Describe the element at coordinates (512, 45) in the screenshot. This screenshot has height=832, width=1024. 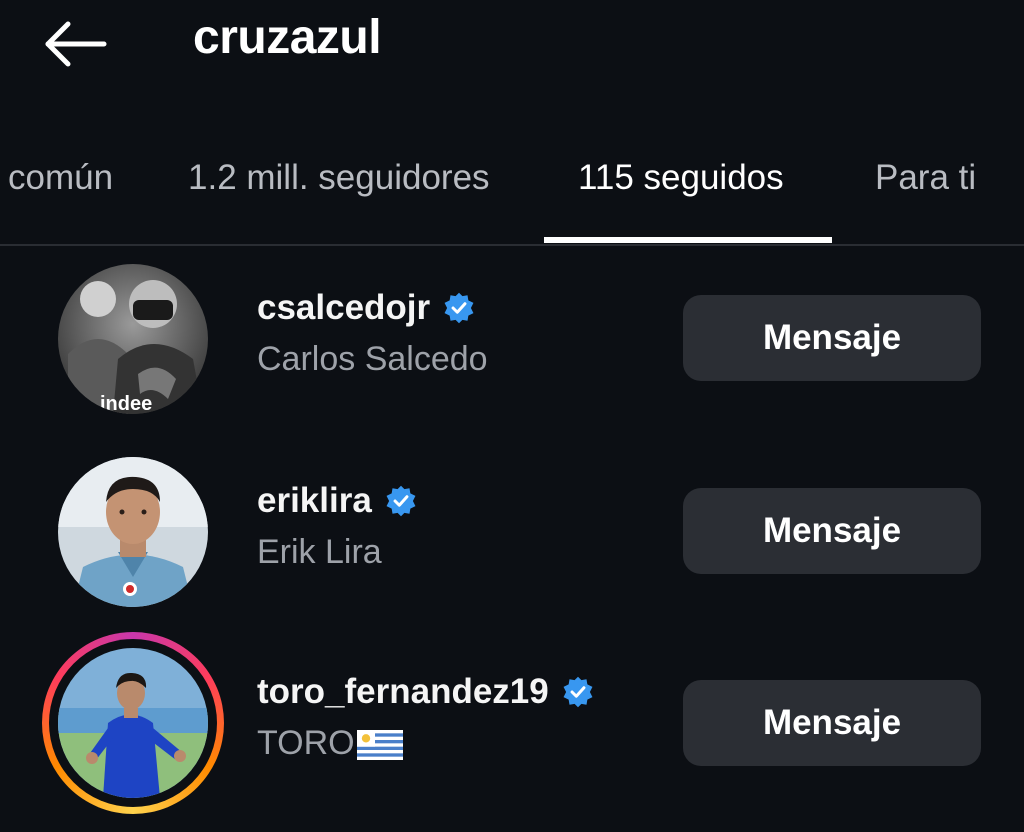
I see `top-bar: cruzazul` at that location.